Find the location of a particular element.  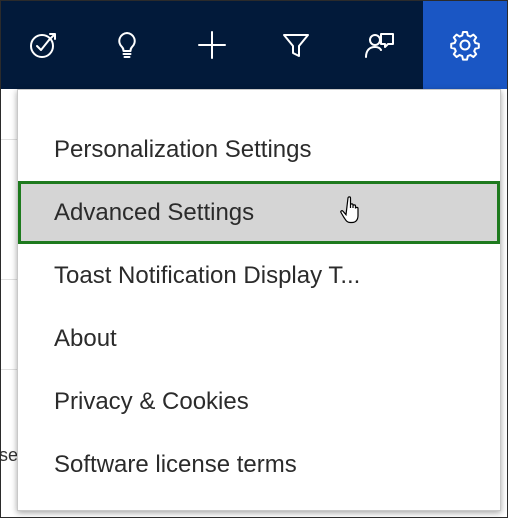

task-flow-icon is located at coordinates (43, 45).